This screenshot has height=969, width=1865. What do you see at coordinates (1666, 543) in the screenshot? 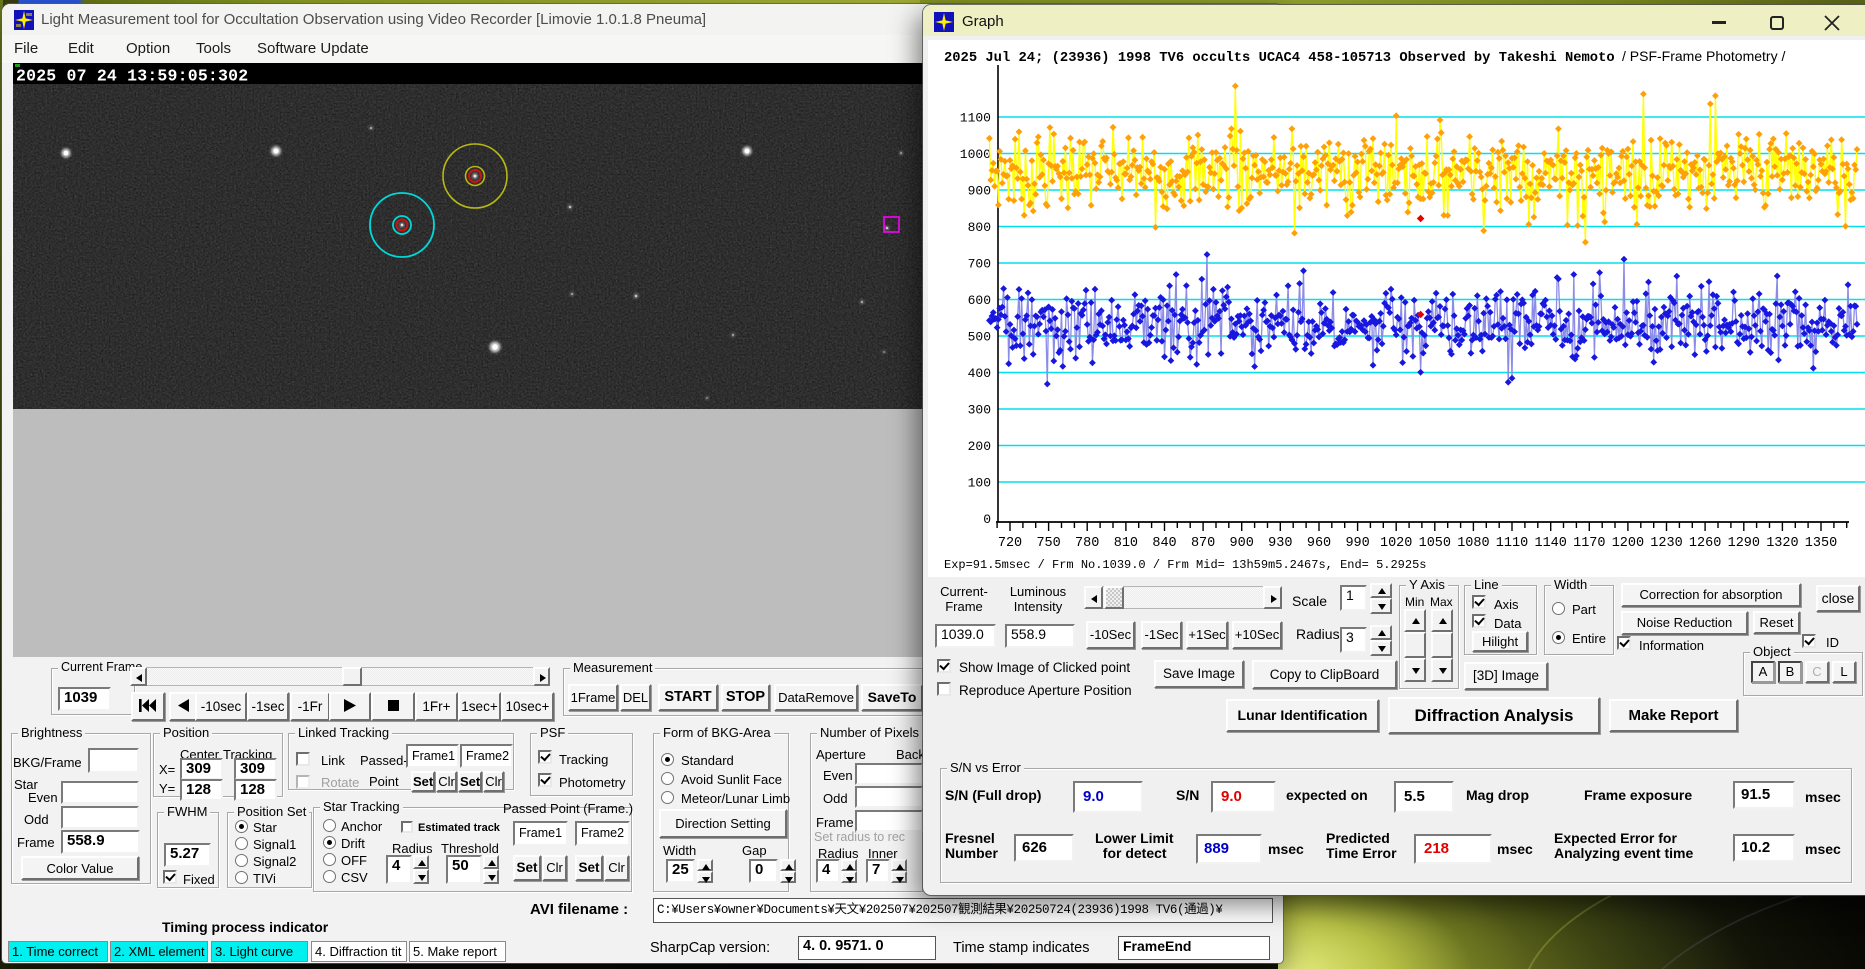
I see `svg-text: 1230` at bounding box center [1666, 543].